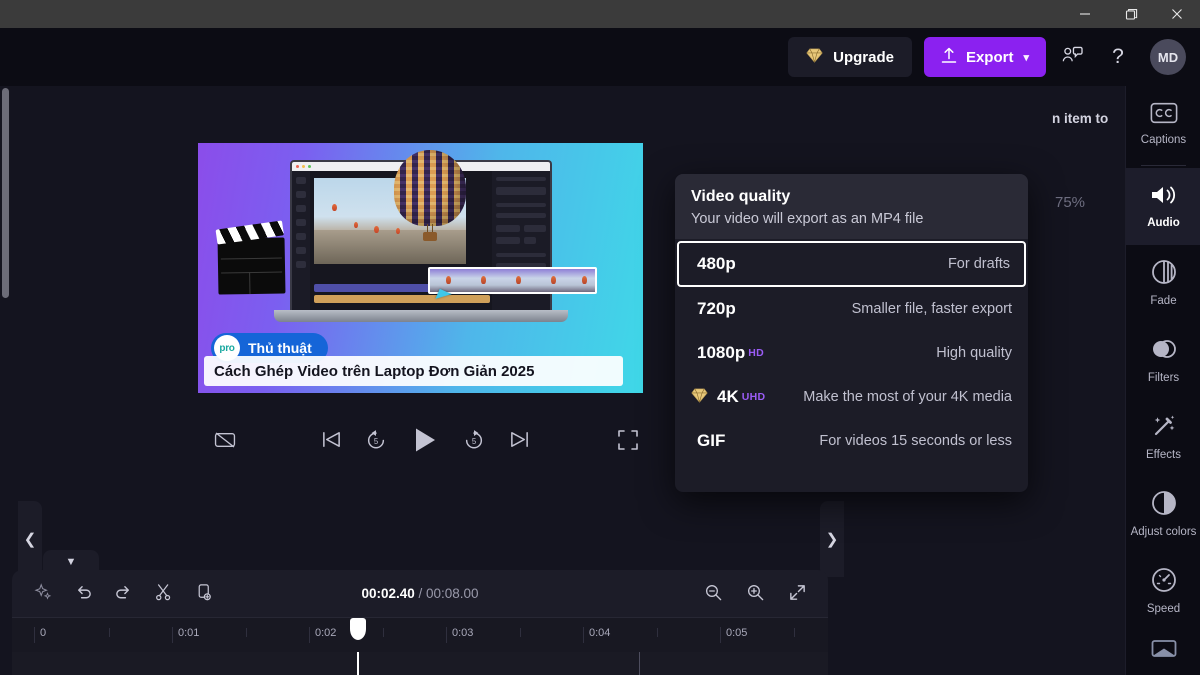 This screenshot has width=1200, height=675. What do you see at coordinates (163, 594) in the screenshot?
I see `split-button` at bounding box center [163, 594].